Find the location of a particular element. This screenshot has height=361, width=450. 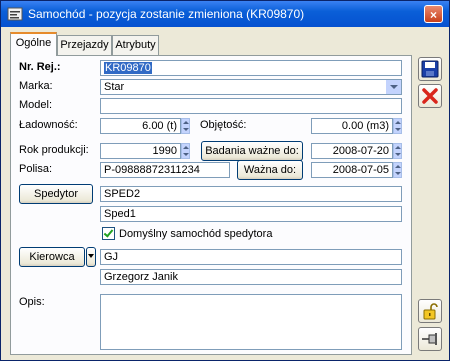

spedytor-name-field: Sped1 is located at coordinates (251, 214).